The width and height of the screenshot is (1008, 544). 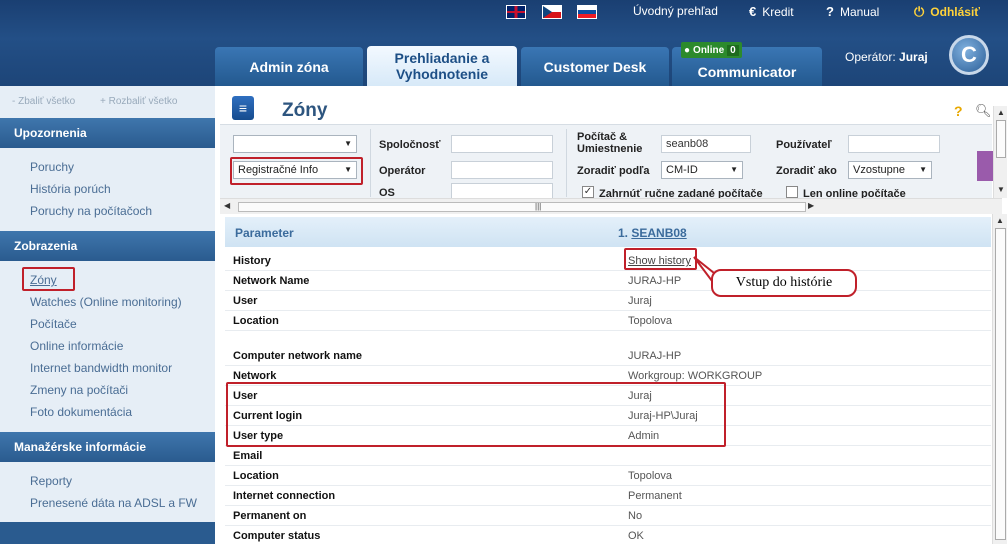 I want to click on computer-location-label: Počítač & Umiestnenie, so click(x=610, y=143).